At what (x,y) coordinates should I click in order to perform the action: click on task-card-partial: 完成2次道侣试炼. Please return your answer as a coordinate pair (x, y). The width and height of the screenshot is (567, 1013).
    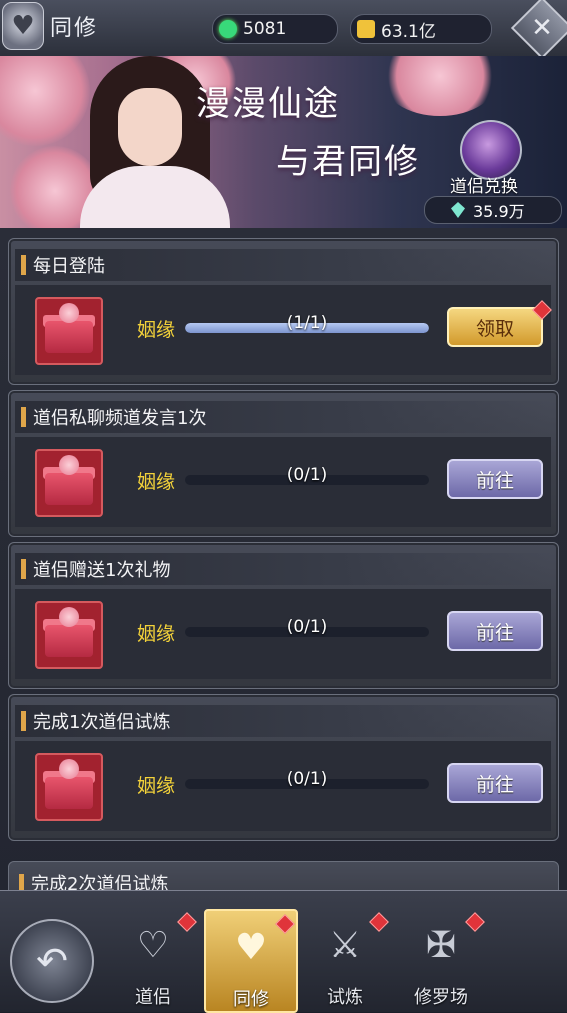
    Looking at the image, I should click on (283, 875).